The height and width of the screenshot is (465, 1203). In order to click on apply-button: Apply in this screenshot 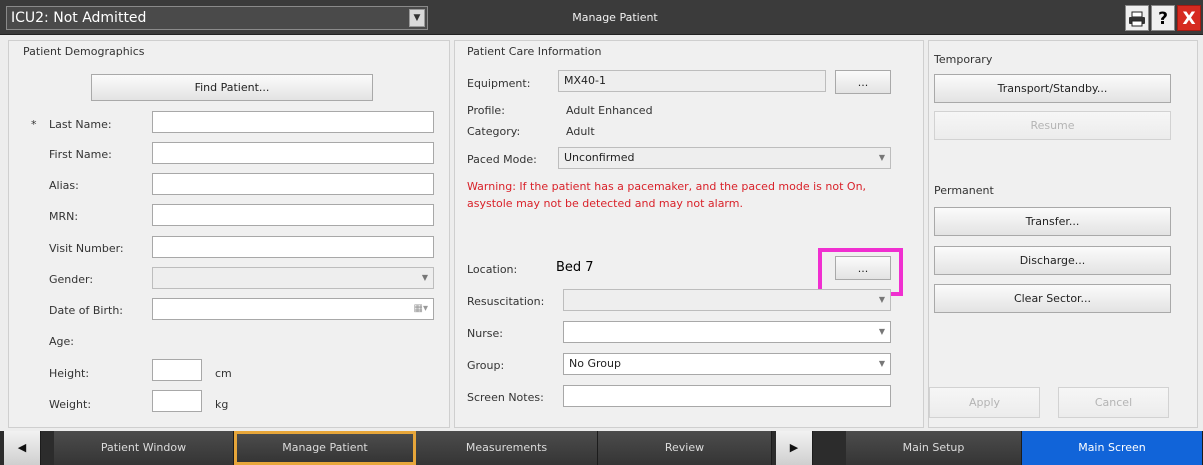, I will do `click(984, 402)`.